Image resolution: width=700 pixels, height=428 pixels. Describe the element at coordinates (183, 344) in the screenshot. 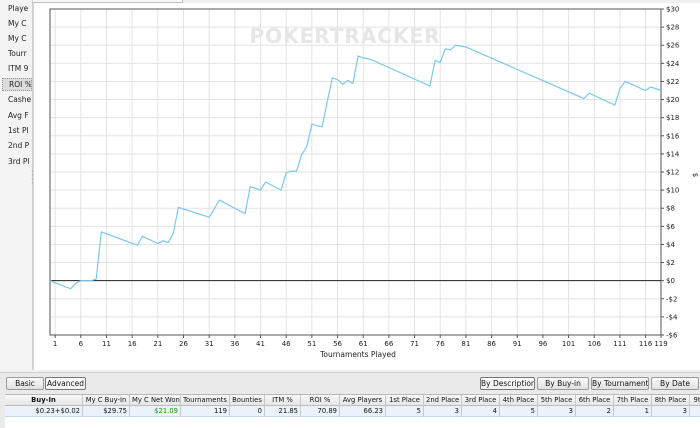

I see `x-tick-label: 26` at that location.